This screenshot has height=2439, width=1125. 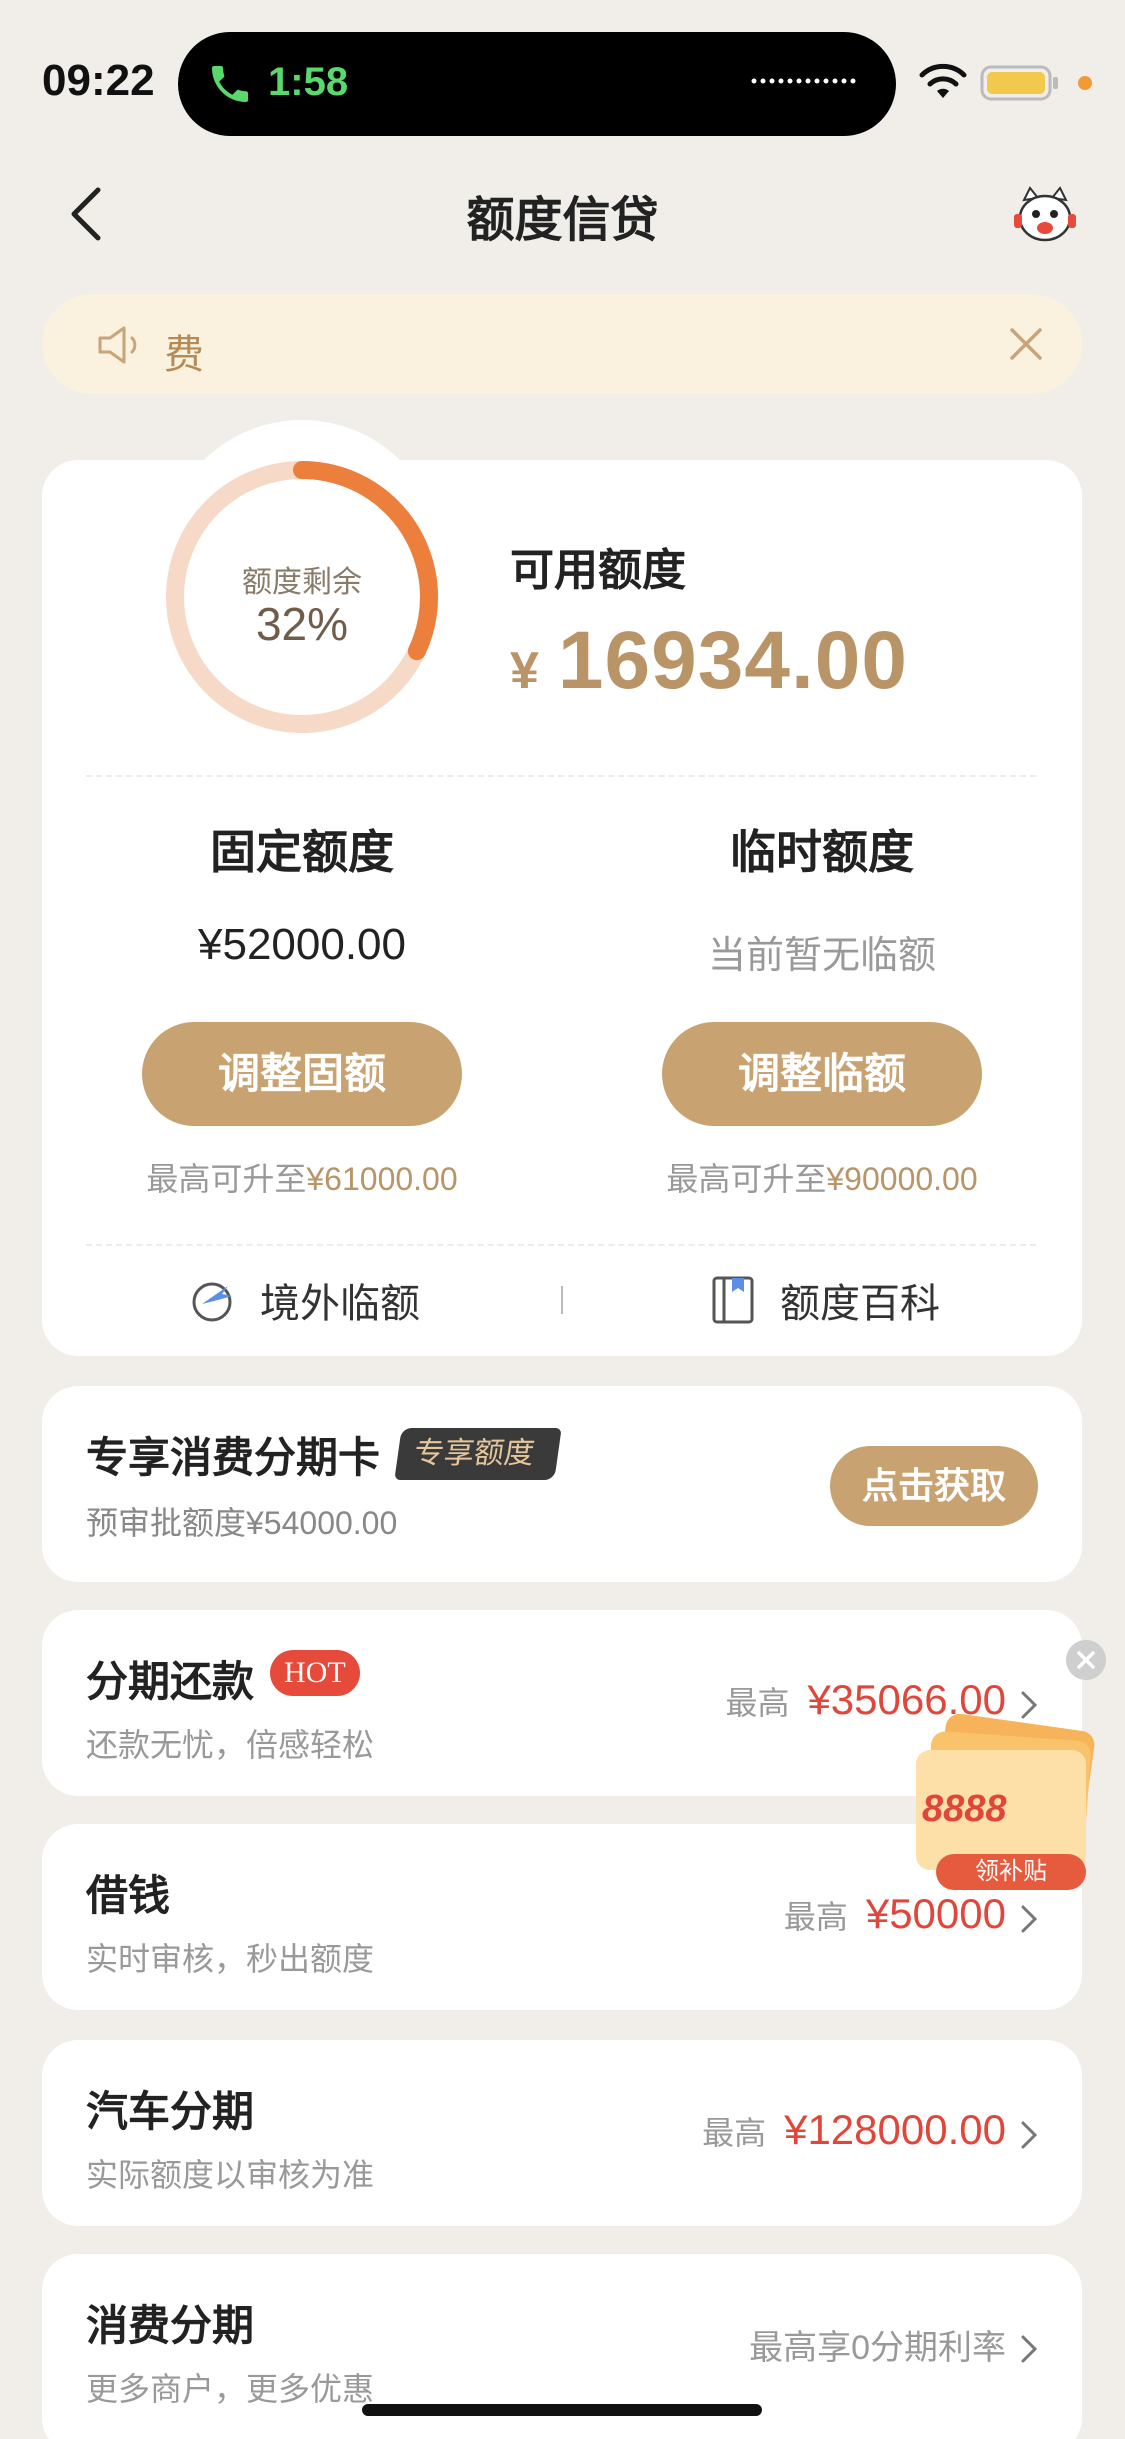 What do you see at coordinates (478, 1454) in the screenshot?
I see `exclusive-credit-tag: 专享额度` at bounding box center [478, 1454].